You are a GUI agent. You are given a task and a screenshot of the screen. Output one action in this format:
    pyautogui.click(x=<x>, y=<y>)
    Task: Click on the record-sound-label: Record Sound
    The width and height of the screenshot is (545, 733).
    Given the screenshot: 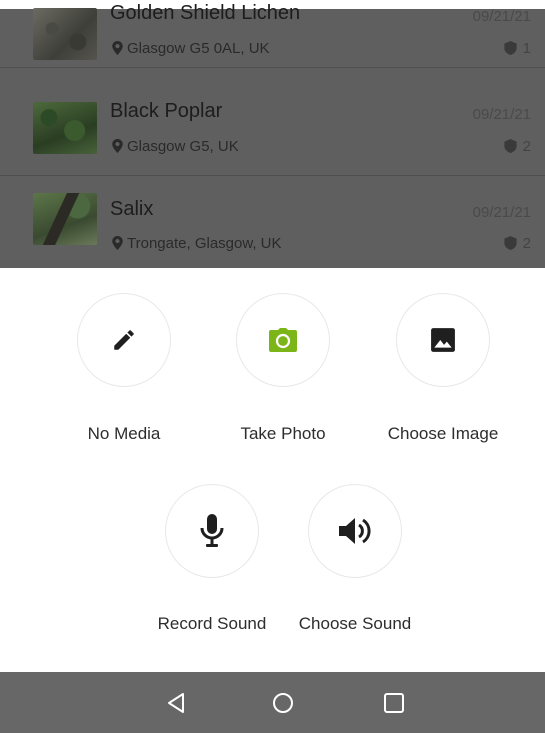 What is the action you would take?
    pyautogui.click(x=212, y=623)
    